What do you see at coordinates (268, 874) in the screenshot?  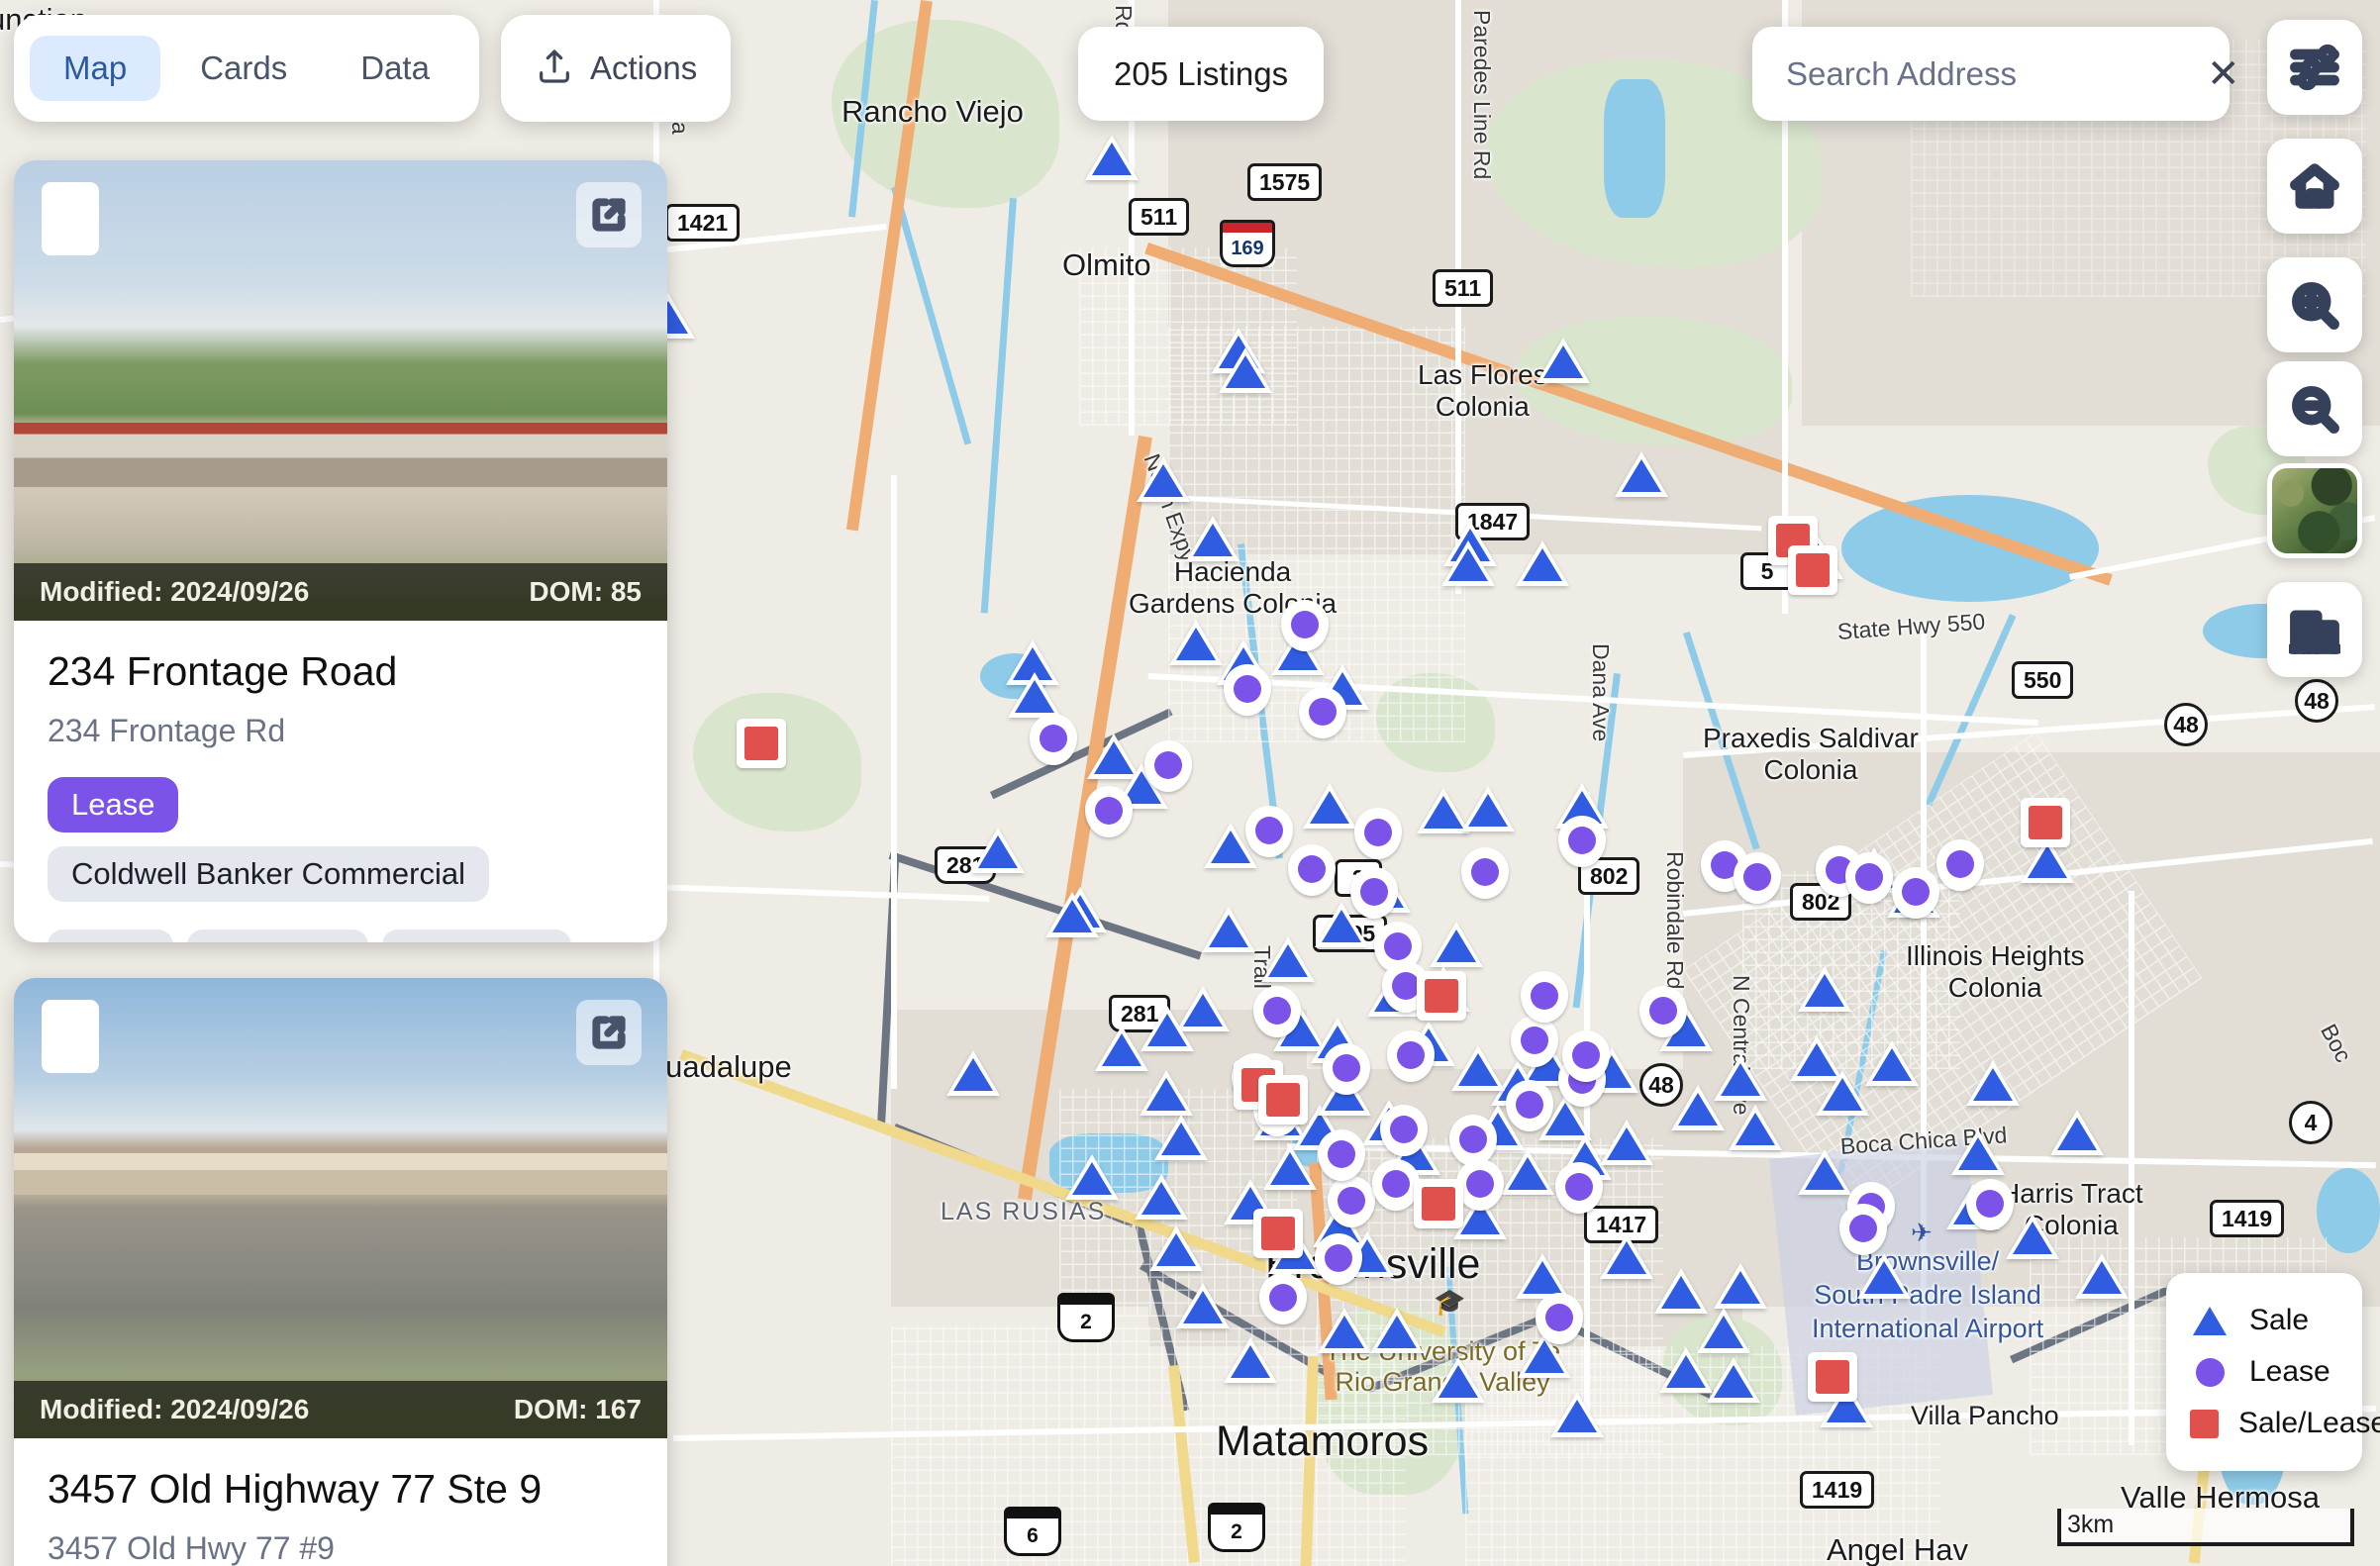 I see `listing-broker-chip: Coldwell Banker Commercial` at bounding box center [268, 874].